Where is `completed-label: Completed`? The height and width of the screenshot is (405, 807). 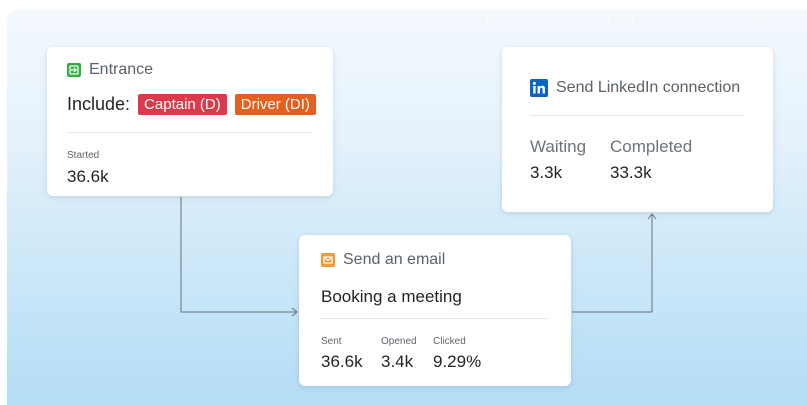 completed-label: Completed is located at coordinates (651, 146).